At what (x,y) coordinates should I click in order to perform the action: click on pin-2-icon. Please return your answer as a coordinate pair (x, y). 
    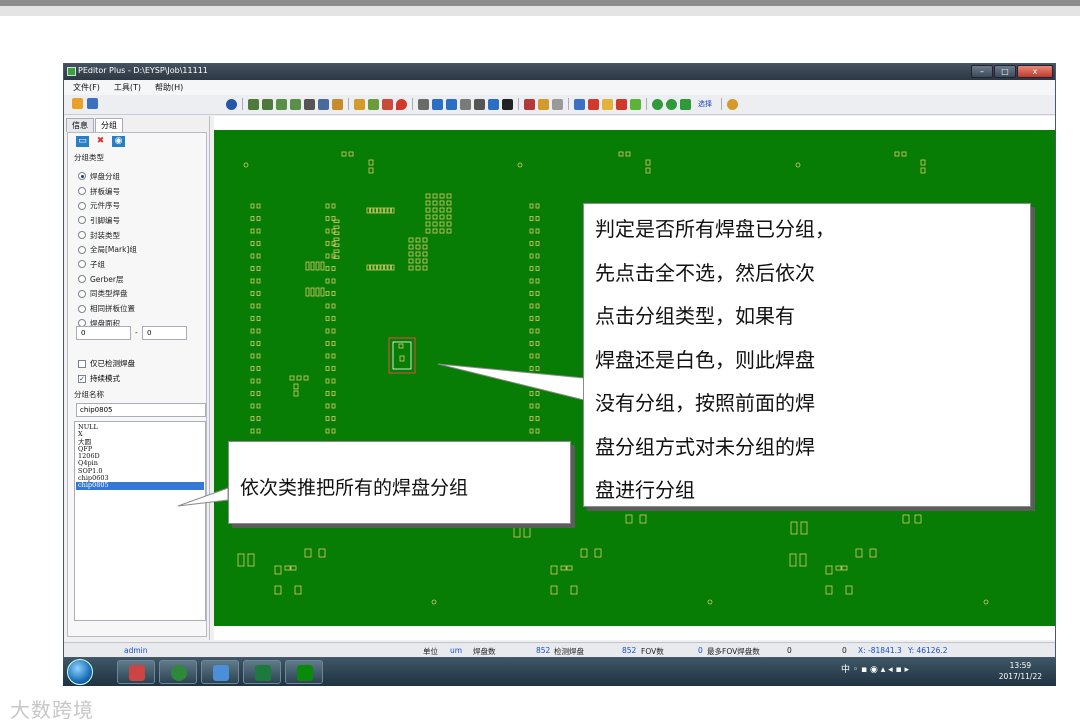
    Looking at the image, I should click on (373, 104).